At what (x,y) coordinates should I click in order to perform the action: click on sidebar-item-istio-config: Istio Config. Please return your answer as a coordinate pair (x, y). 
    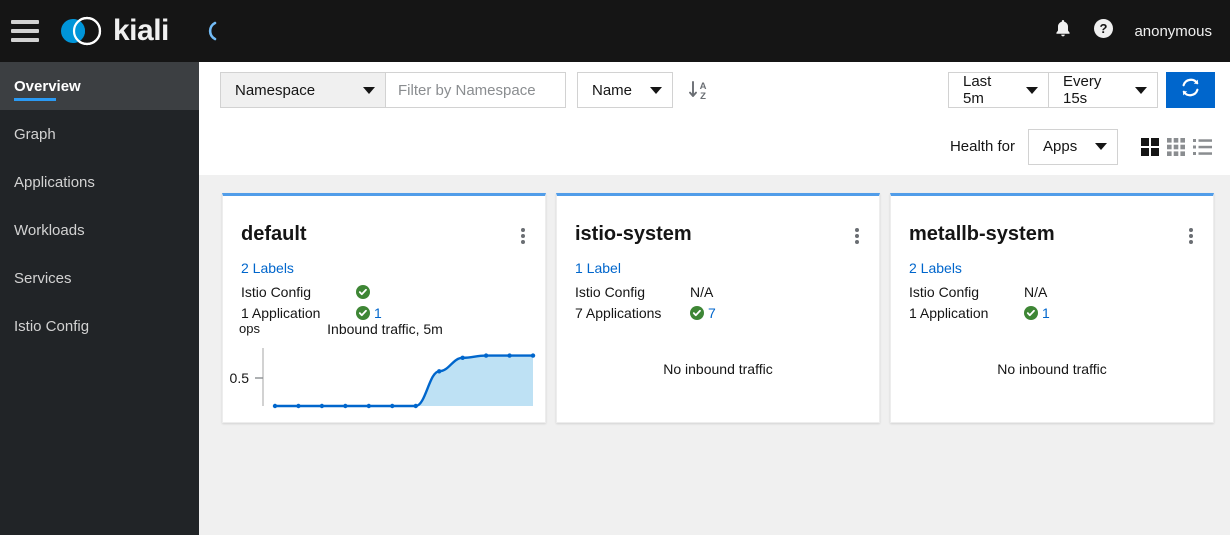
    Looking at the image, I should click on (99, 326).